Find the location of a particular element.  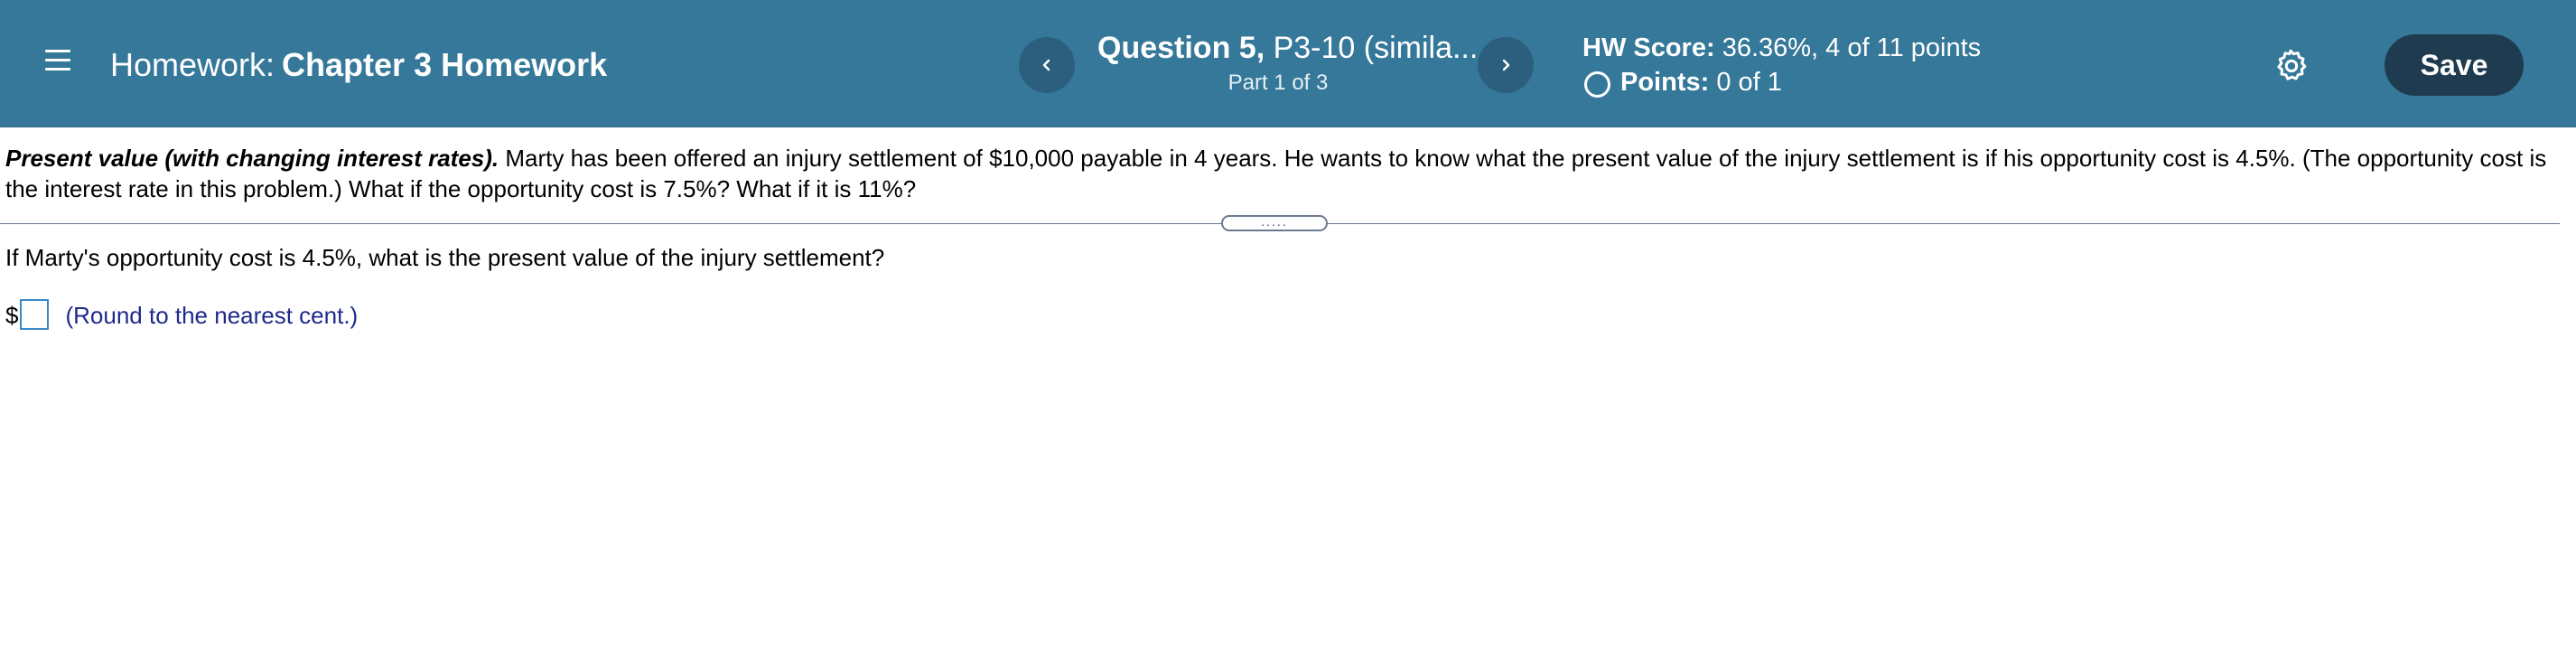

currency-symbol: $ is located at coordinates (12, 316).